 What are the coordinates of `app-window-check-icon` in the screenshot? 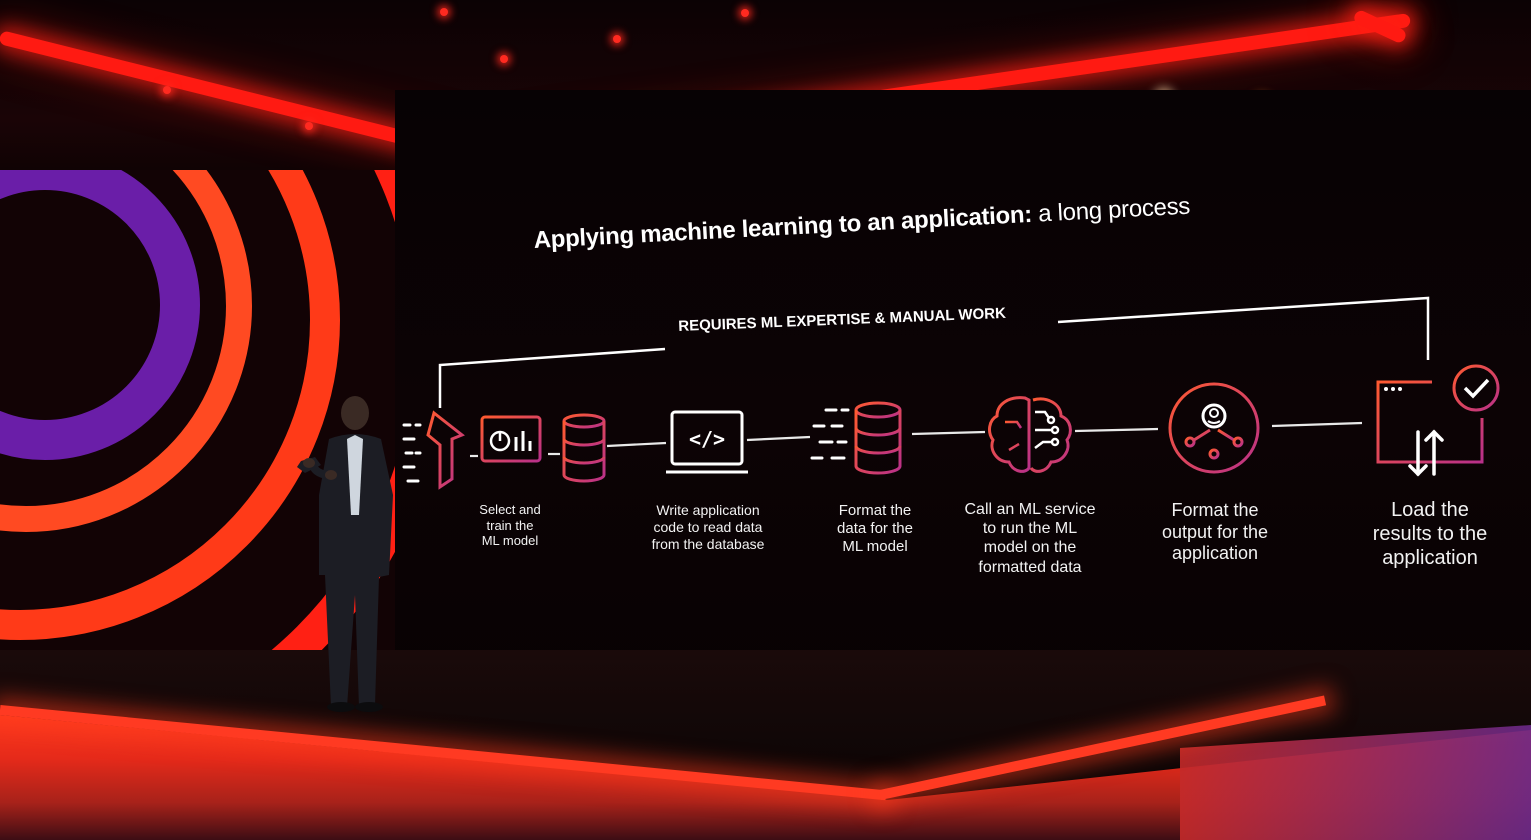 It's located at (1437, 422).